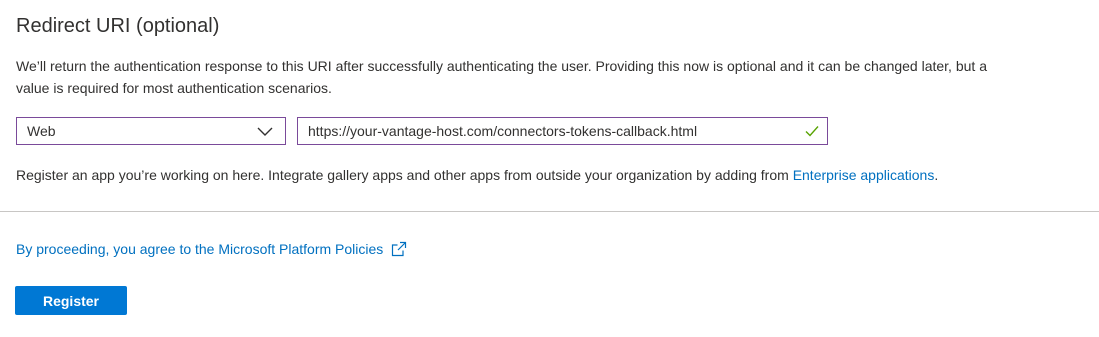 The width and height of the screenshot is (1099, 337). Describe the element at coordinates (864, 175) in the screenshot. I see `enterprise-applications-link: Enterprise applications` at that location.